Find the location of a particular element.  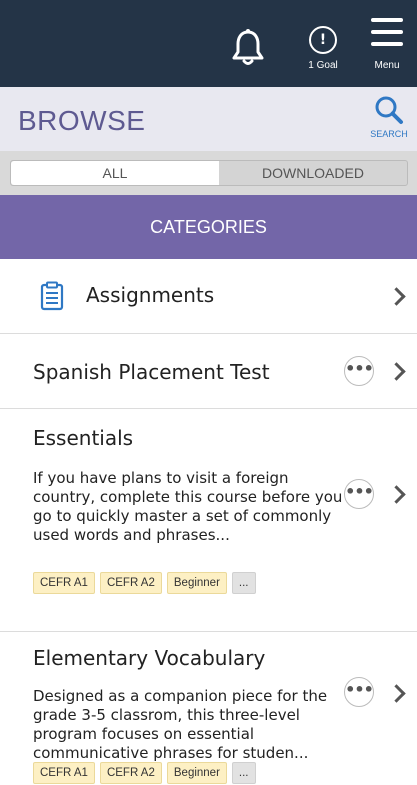

goal-alert-icon: ! is located at coordinates (323, 40).